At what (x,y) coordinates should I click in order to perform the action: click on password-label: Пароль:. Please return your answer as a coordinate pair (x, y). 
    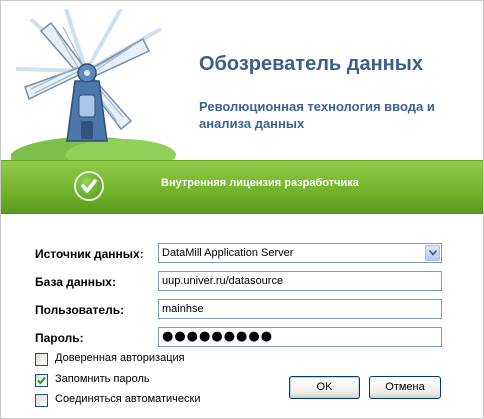
    Looking at the image, I should click on (59, 338).